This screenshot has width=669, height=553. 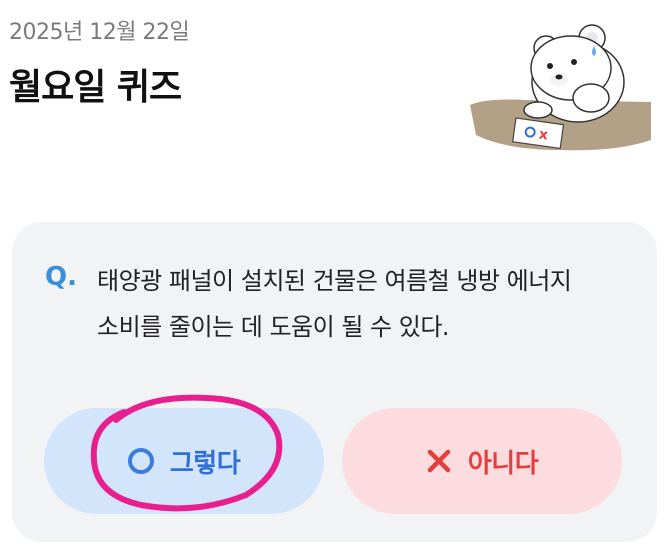 I want to click on x-icon, so click(x=439, y=461).